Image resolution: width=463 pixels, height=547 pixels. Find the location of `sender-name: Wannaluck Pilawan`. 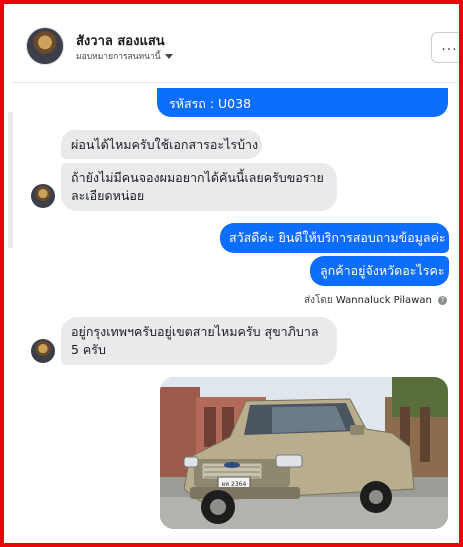

sender-name: Wannaluck Pilawan is located at coordinates (384, 300).